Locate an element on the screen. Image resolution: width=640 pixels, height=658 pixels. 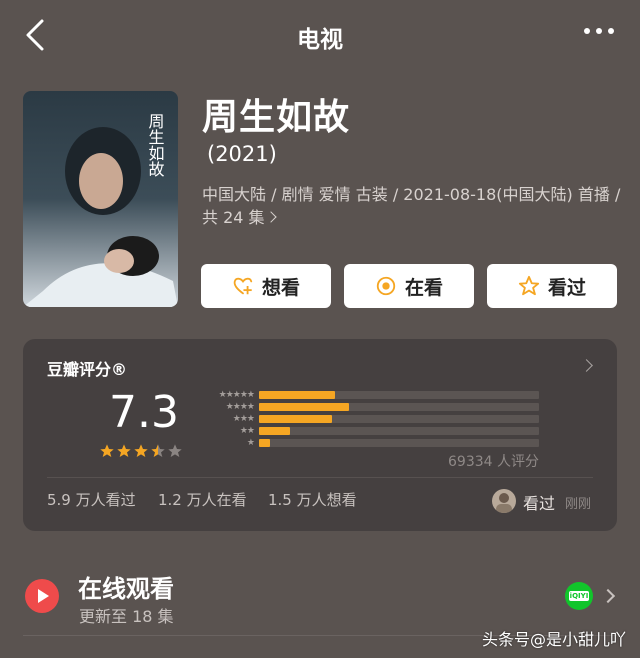
star-icon is located at coordinates (529, 285).